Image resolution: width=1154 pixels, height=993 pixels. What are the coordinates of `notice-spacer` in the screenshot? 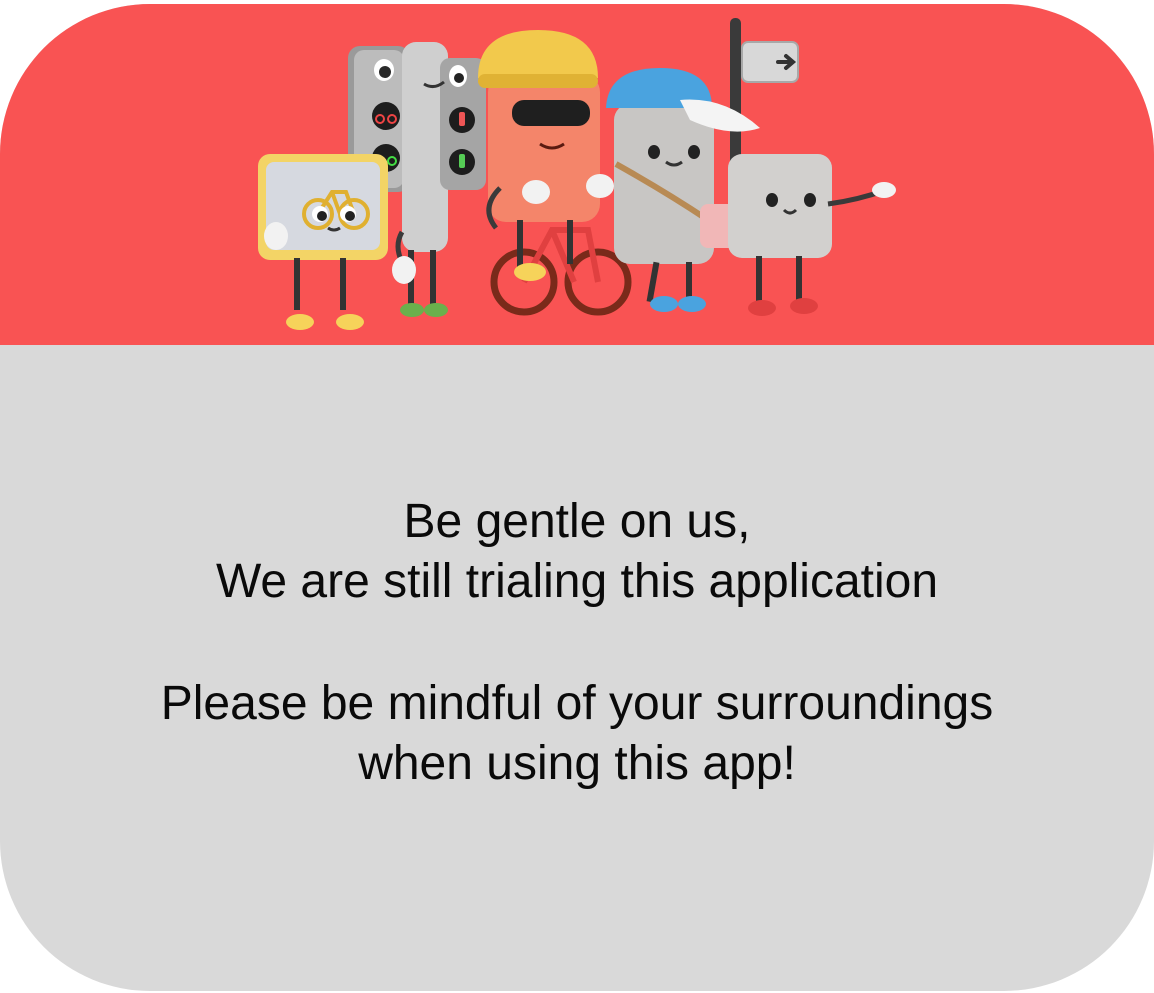 It's located at (577, 643).